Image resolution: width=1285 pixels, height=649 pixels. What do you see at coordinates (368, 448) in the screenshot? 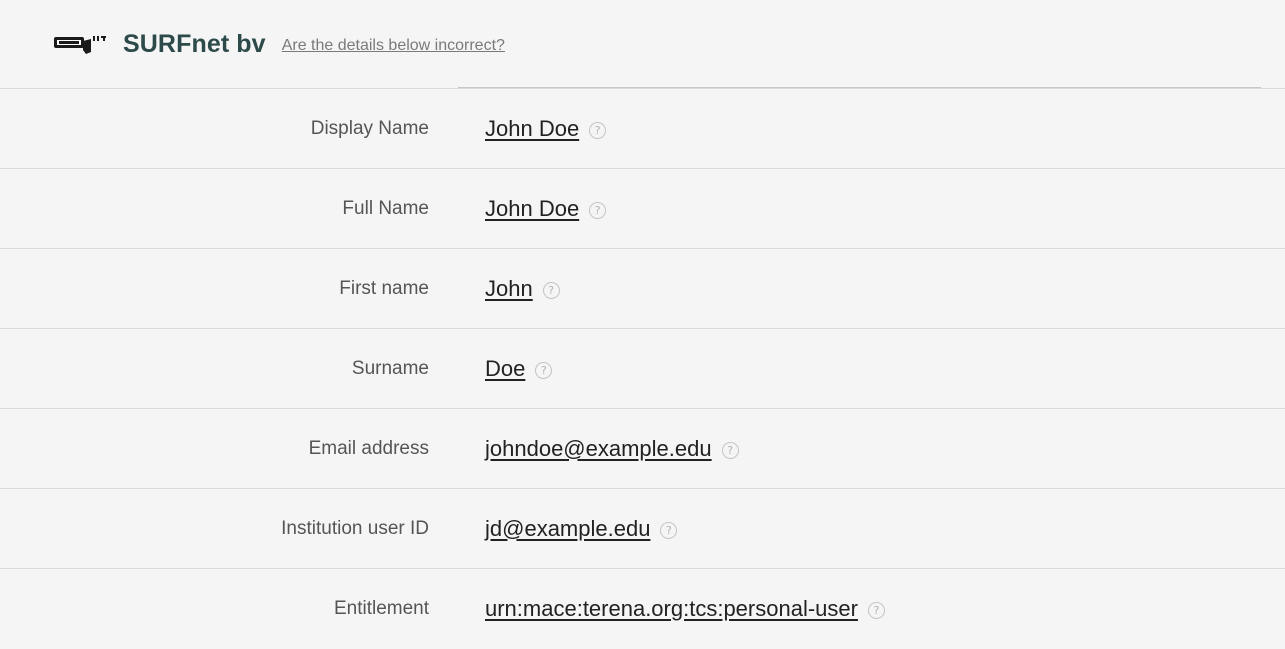
I see `attribute-label: Email address` at bounding box center [368, 448].